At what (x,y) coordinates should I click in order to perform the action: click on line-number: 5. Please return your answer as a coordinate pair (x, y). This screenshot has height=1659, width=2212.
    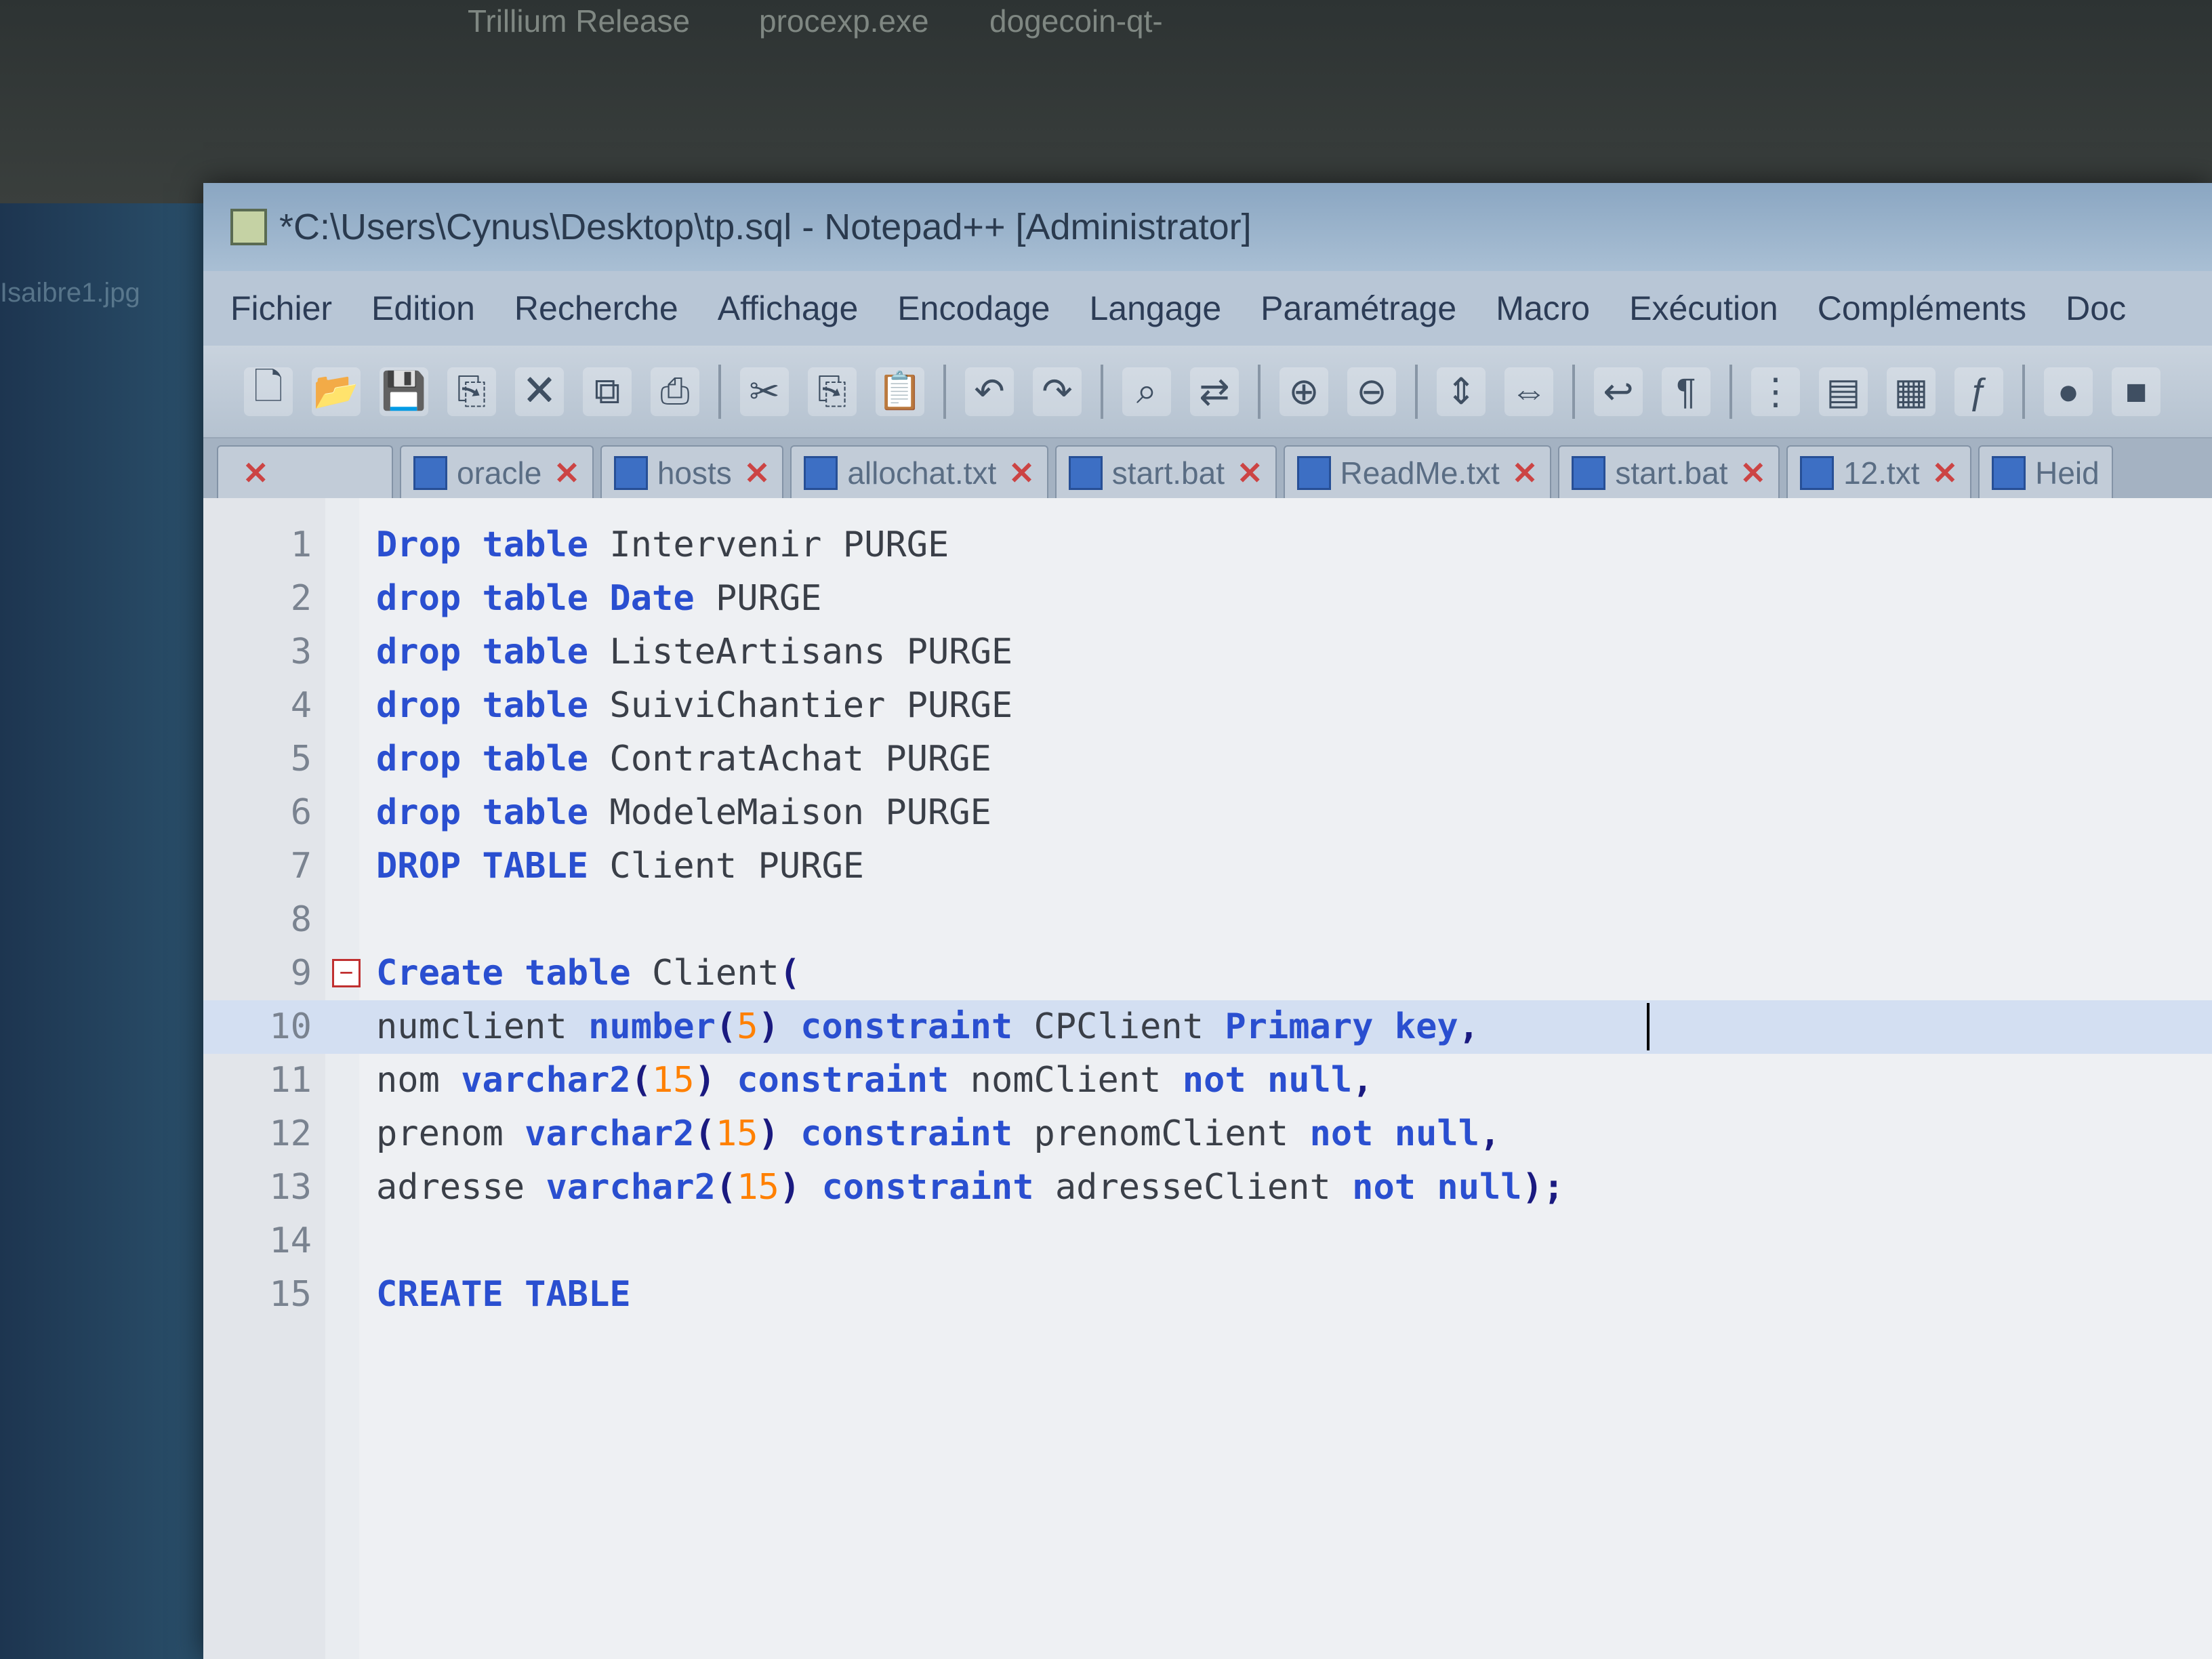
    Looking at the image, I should click on (301, 759).